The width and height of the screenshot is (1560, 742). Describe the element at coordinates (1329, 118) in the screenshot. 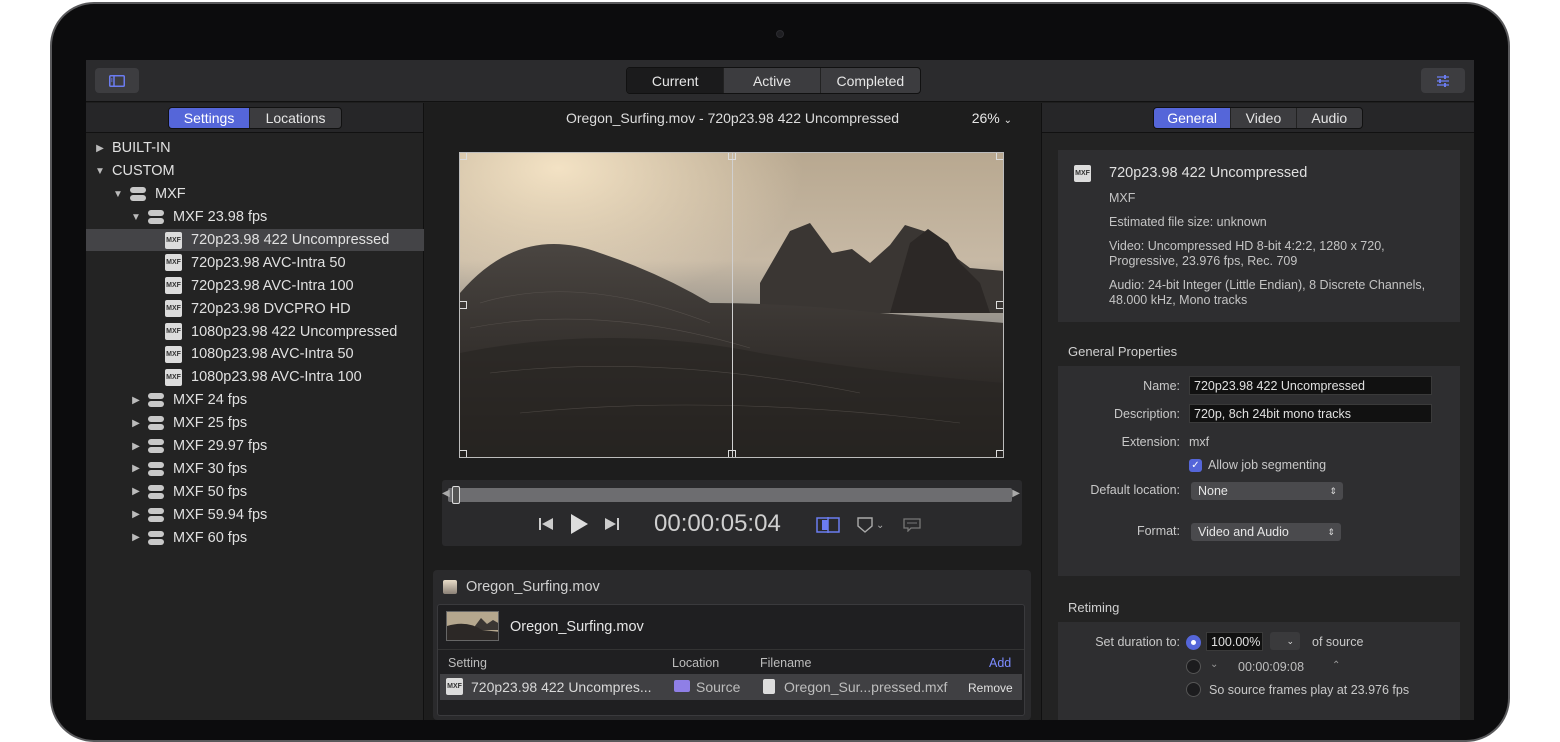

I see `tab-audio: Audio` at that location.